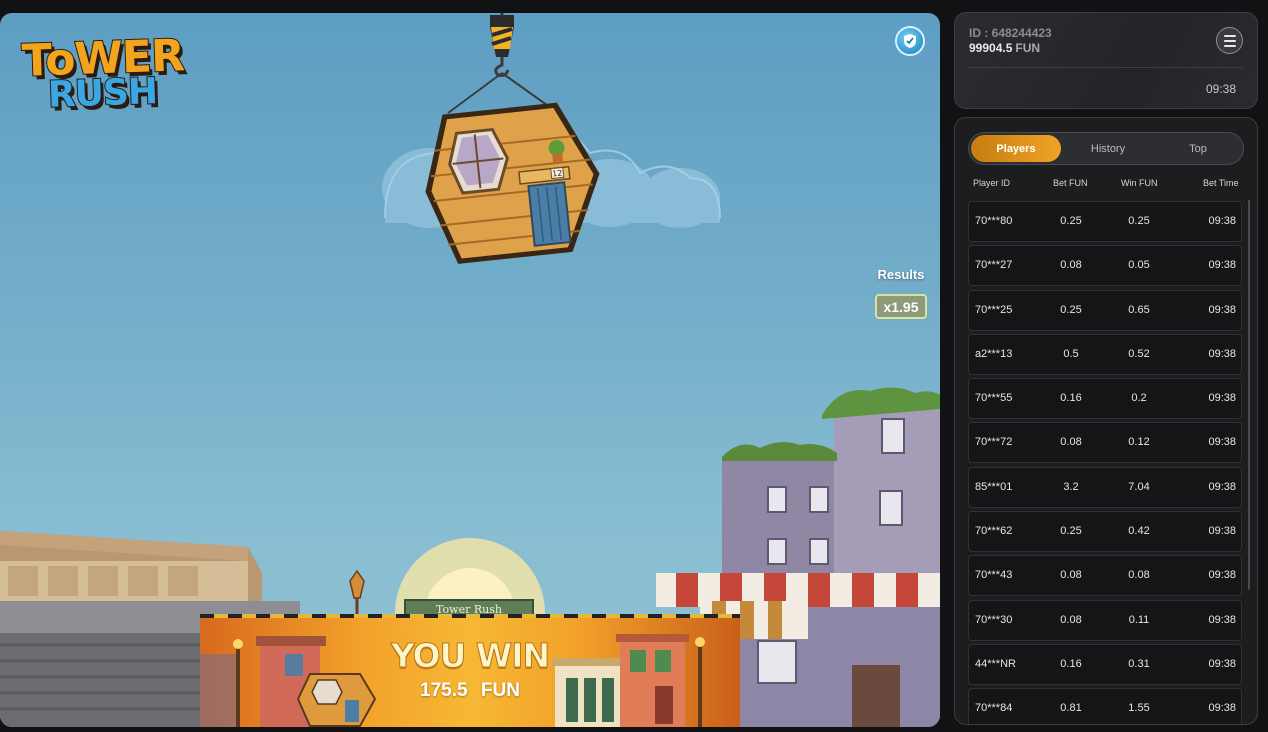 This screenshot has width=1268, height=732. What do you see at coordinates (1221, 183) in the screenshot?
I see `col-bet-time: Bet Time` at bounding box center [1221, 183].